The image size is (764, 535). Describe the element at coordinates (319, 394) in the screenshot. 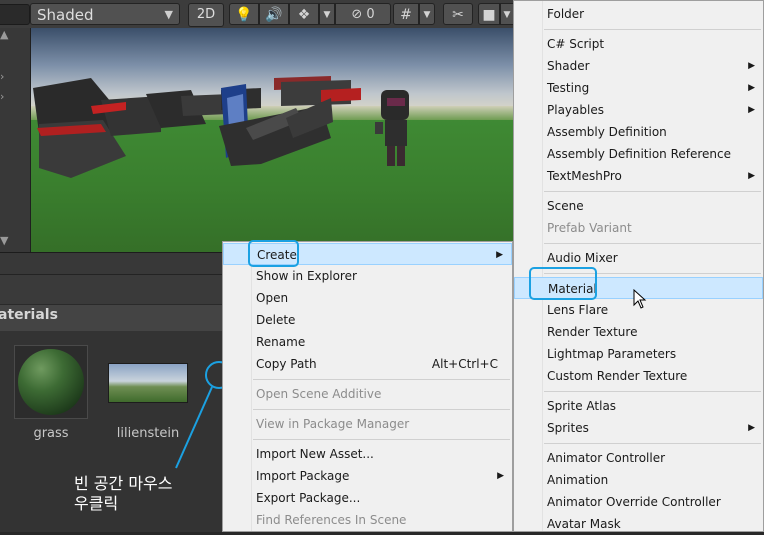

I see `menu-item-label: Open Scene Additive` at that location.